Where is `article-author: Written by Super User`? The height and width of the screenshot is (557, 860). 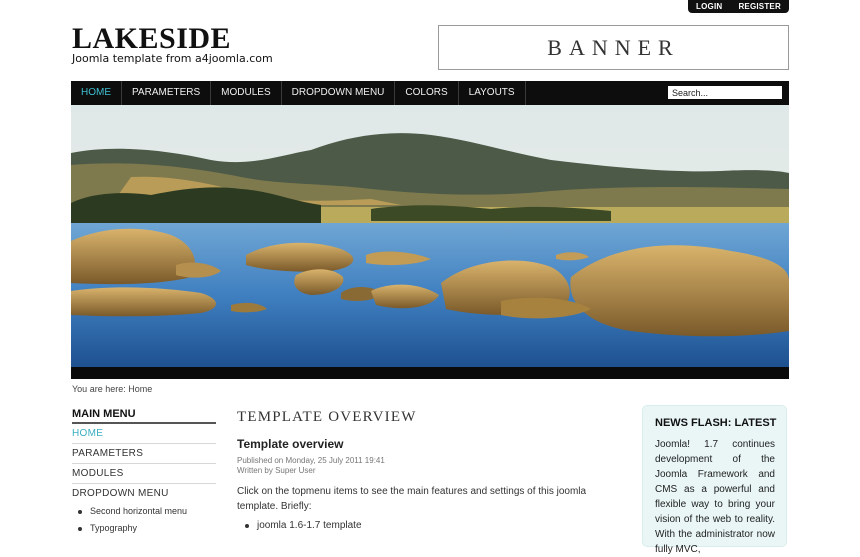
article-author: Written by Super User is located at coordinates (276, 470).